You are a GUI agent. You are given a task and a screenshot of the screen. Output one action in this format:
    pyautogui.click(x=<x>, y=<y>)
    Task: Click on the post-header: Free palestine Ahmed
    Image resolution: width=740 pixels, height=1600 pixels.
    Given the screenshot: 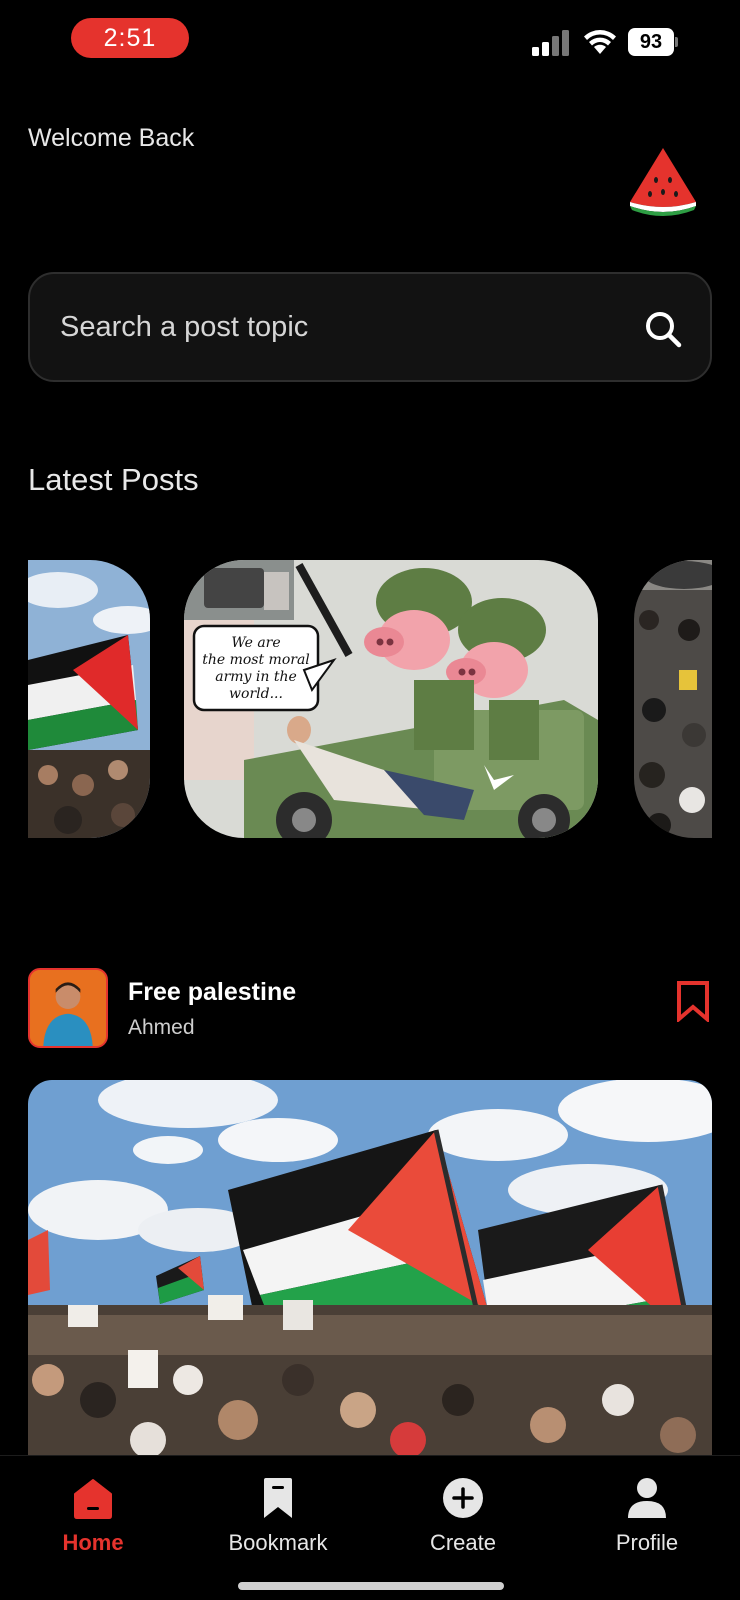 What is the action you would take?
    pyautogui.click(x=370, y=1009)
    